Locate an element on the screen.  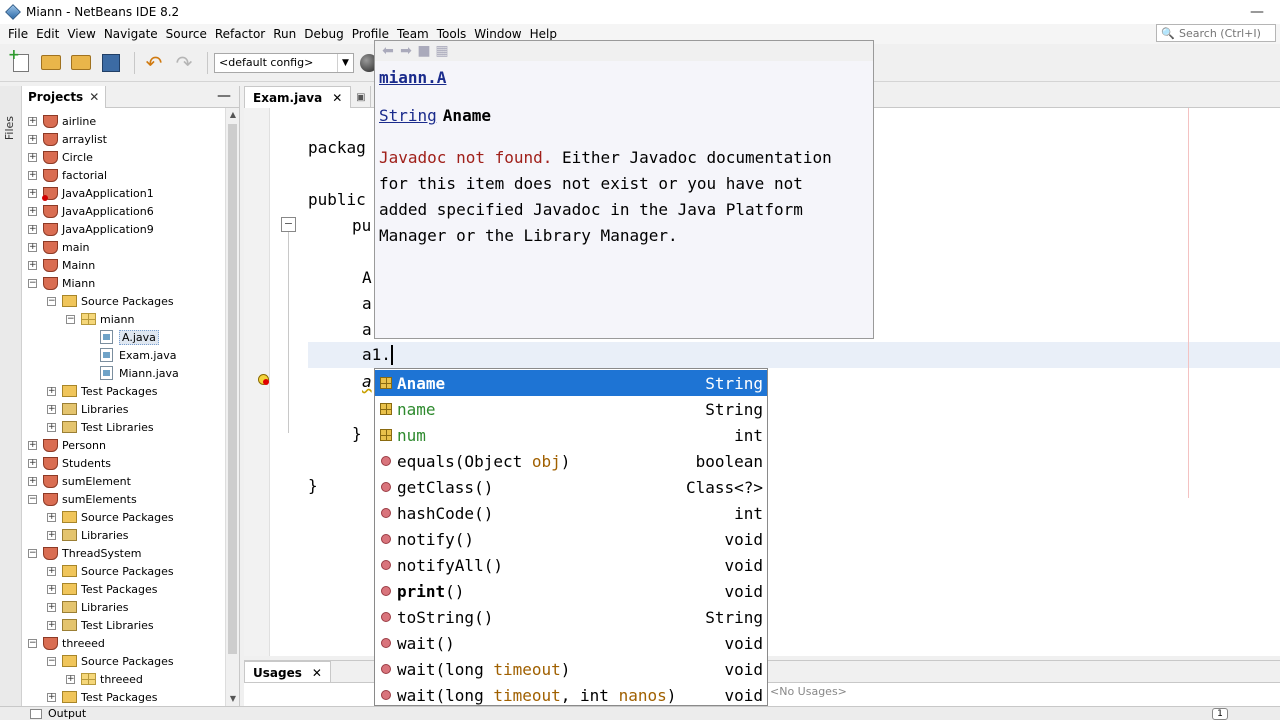
tree-item: + Personn is located at coordinates (67, 445).